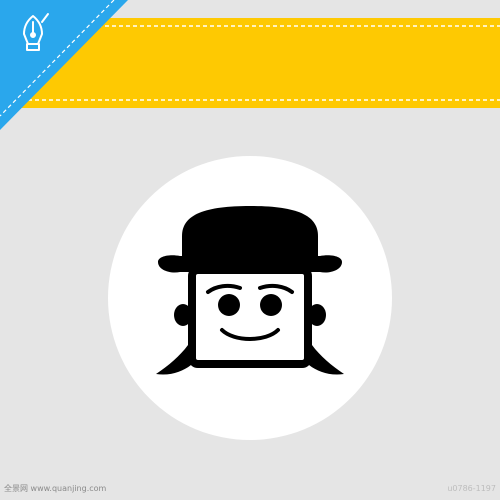 The image size is (500, 500). What do you see at coordinates (250, 264) in the screenshot?
I see `hat-brim` at bounding box center [250, 264].